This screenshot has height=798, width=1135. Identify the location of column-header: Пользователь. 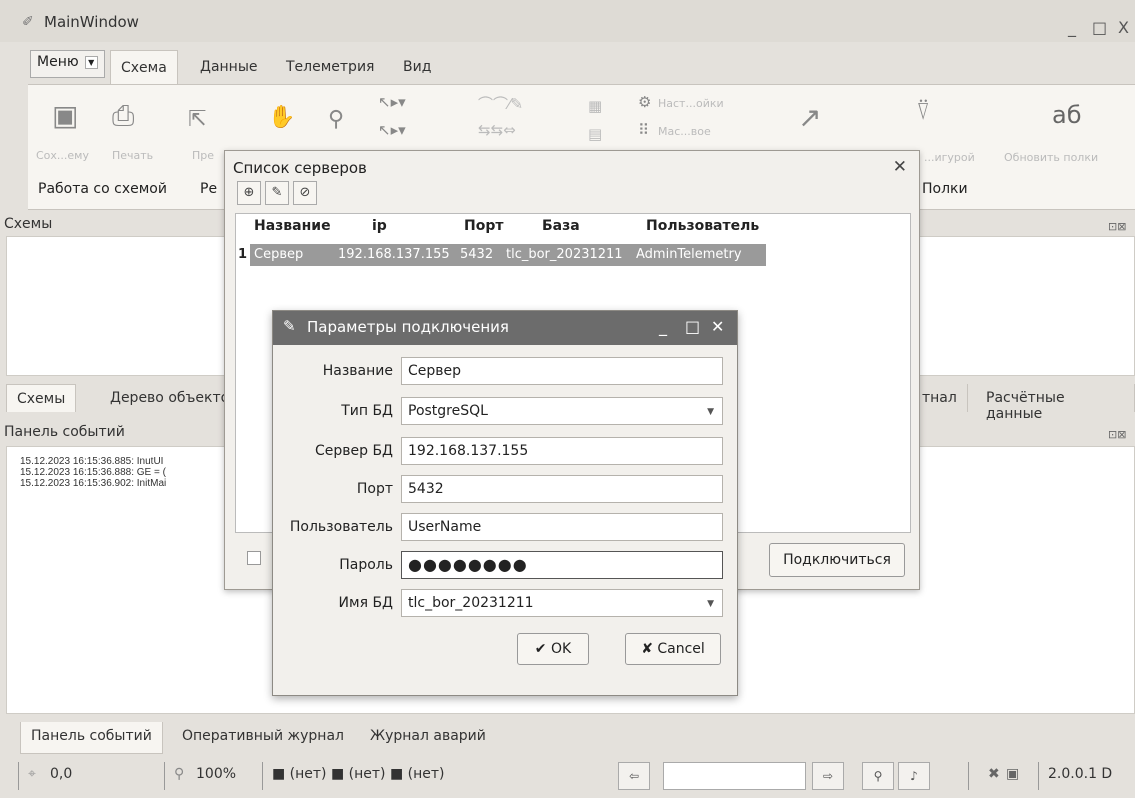
(702, 226).